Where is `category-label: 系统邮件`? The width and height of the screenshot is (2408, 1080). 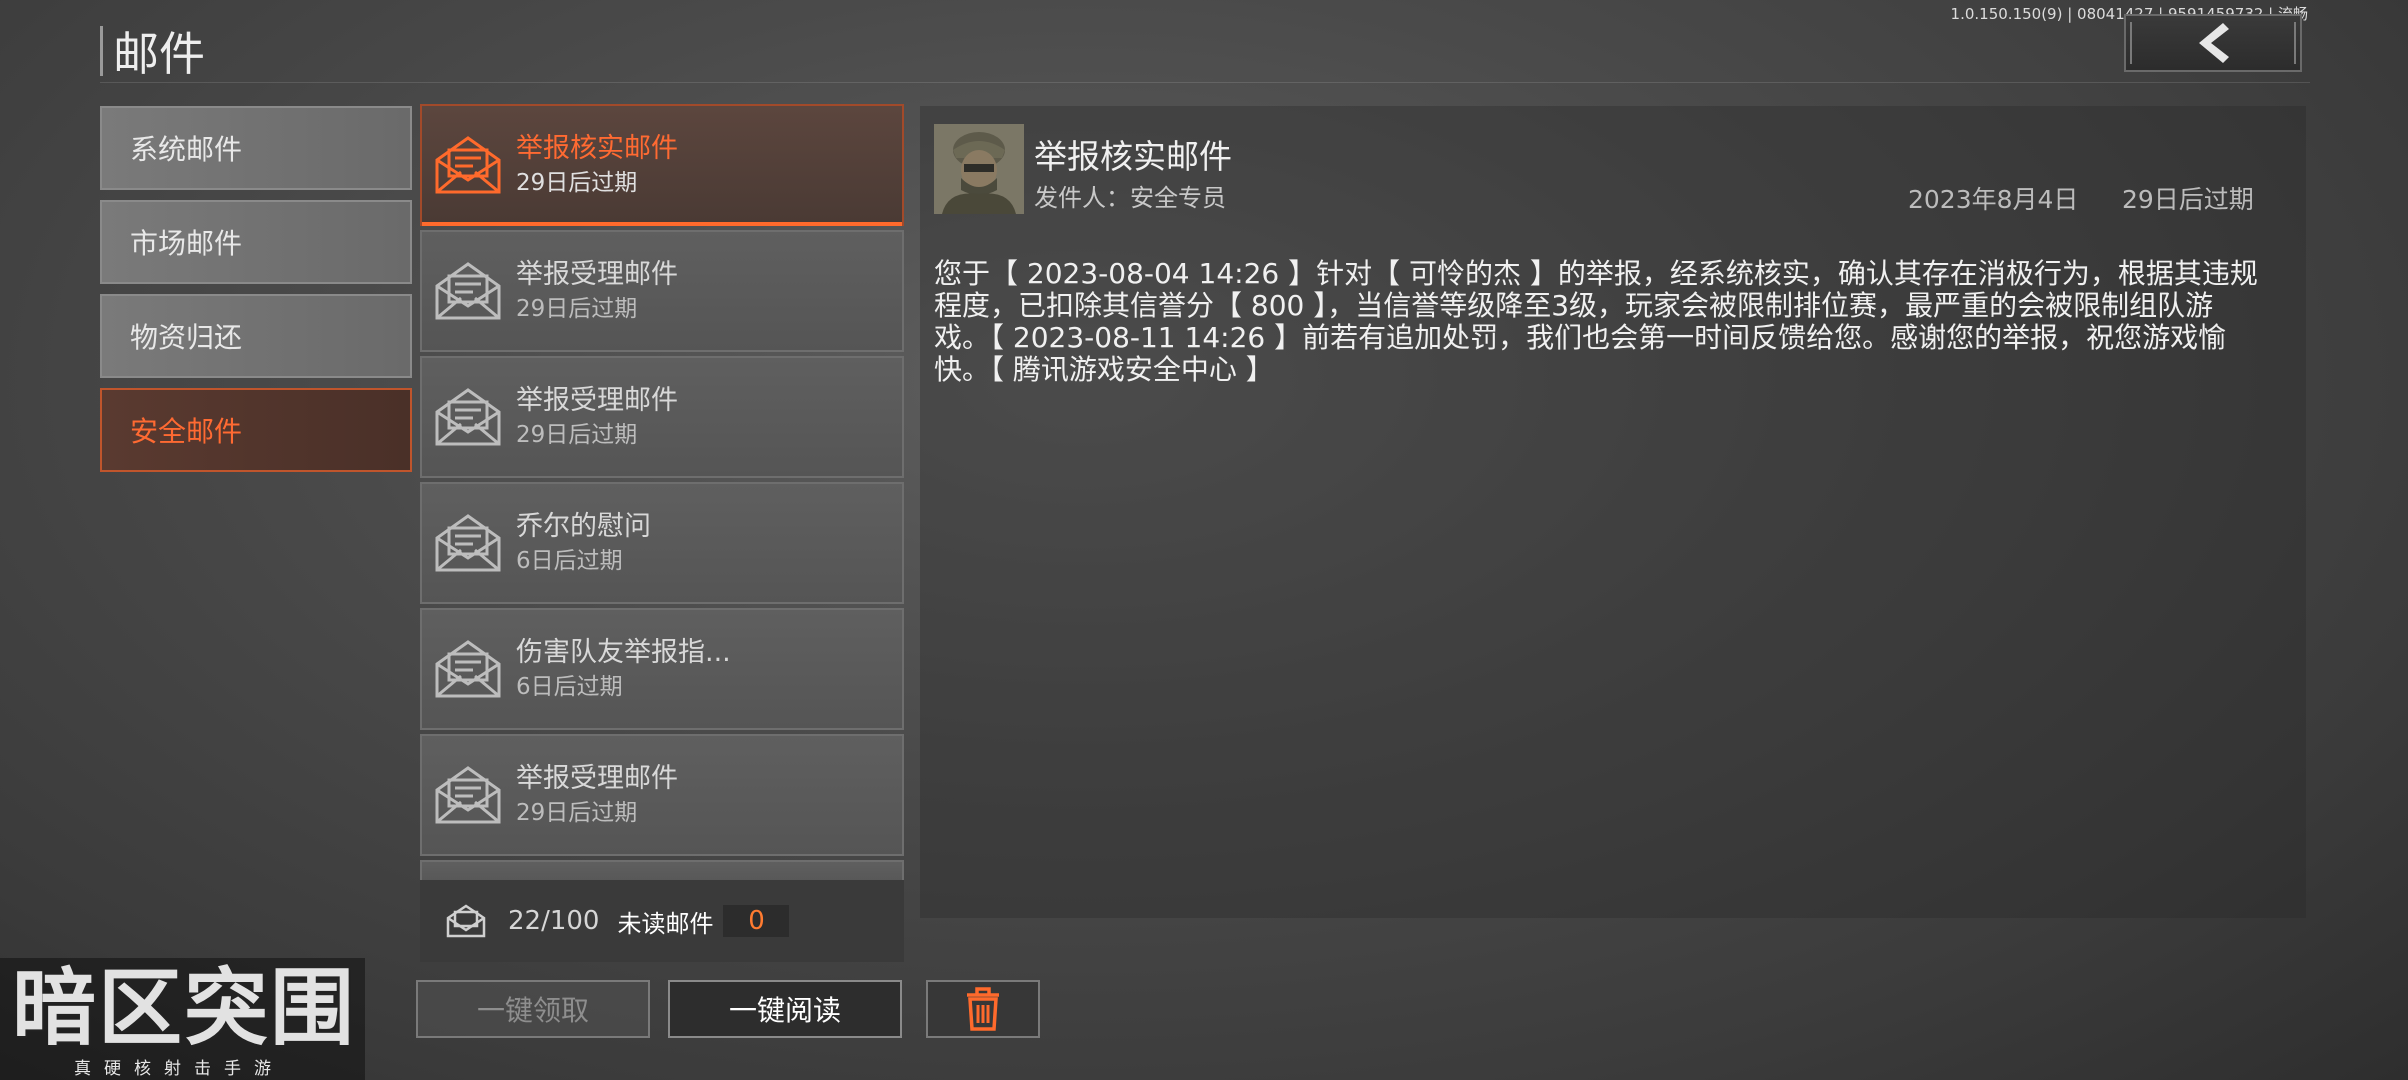
category-label: 系统邮件 is located at coordinates (186, 149).